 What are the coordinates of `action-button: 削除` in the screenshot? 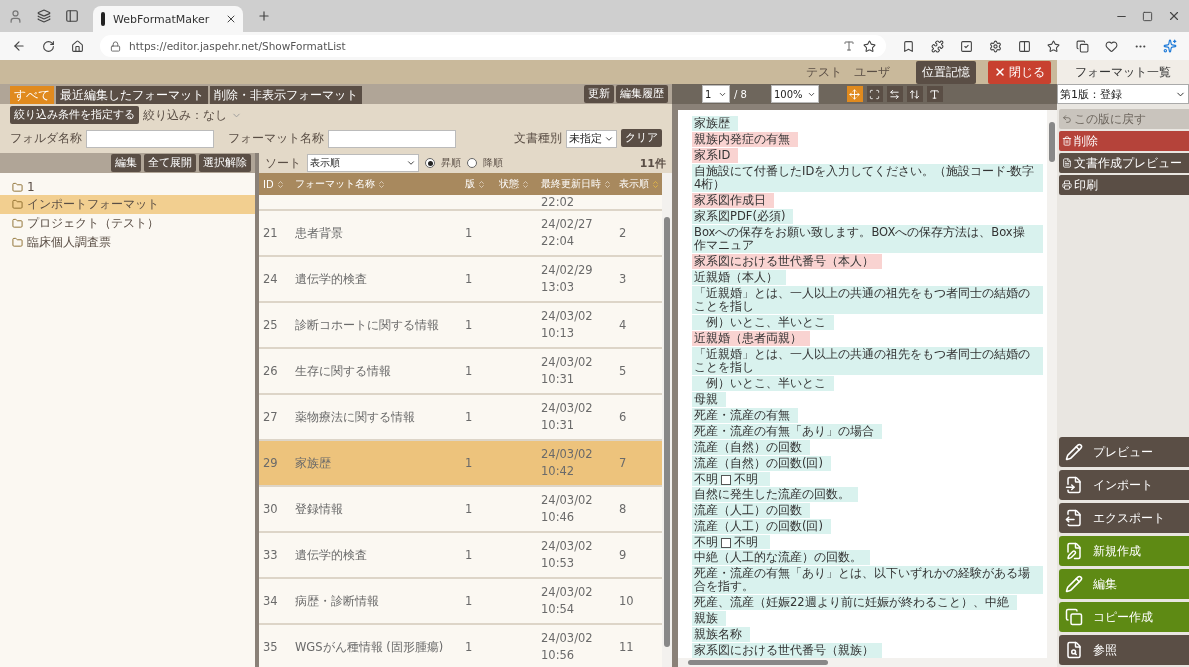 It's located at (1124, 141).